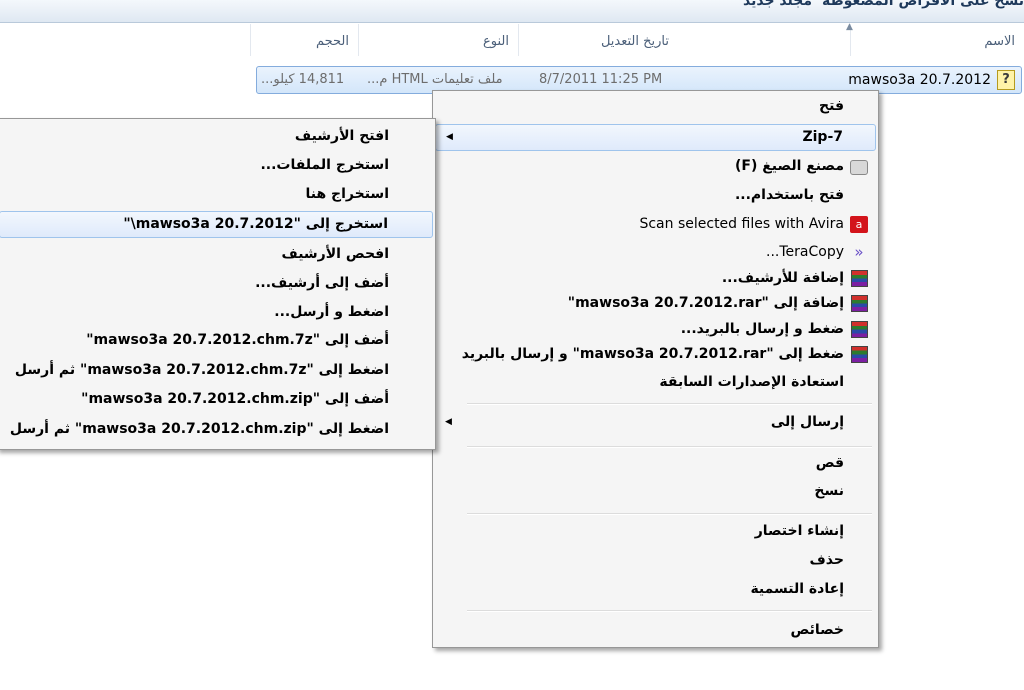  I want to click on menu-item-open: فتح, so click(655, 106).